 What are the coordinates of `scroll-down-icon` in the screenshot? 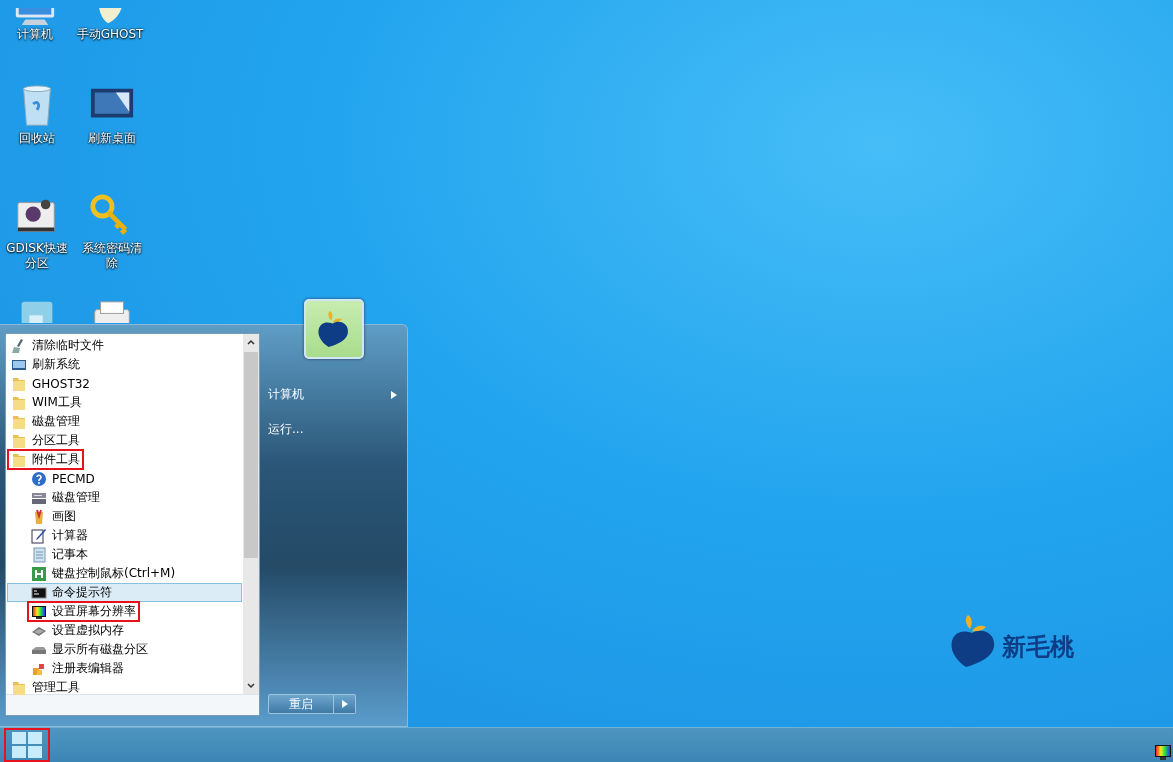 It's located at (251, 686).